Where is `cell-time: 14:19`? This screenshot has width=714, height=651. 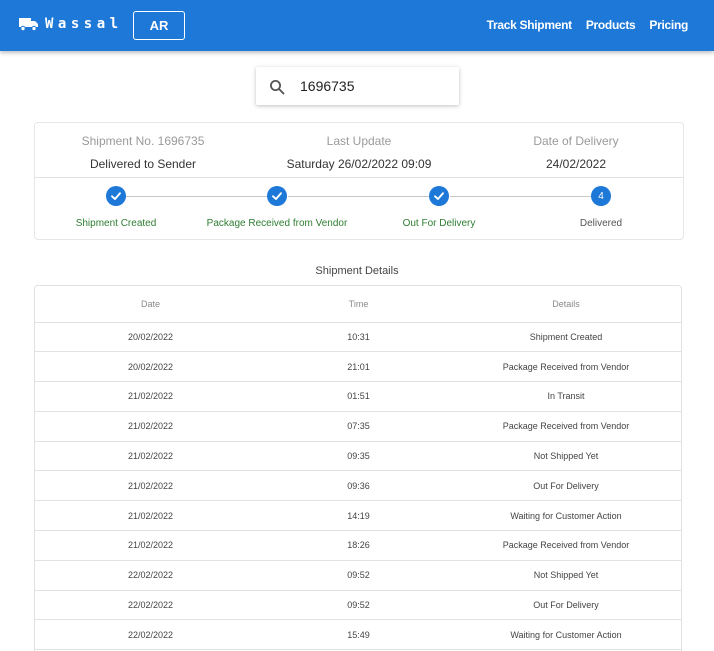
cell-time: 14:19 is located at coordinates (358, 516).